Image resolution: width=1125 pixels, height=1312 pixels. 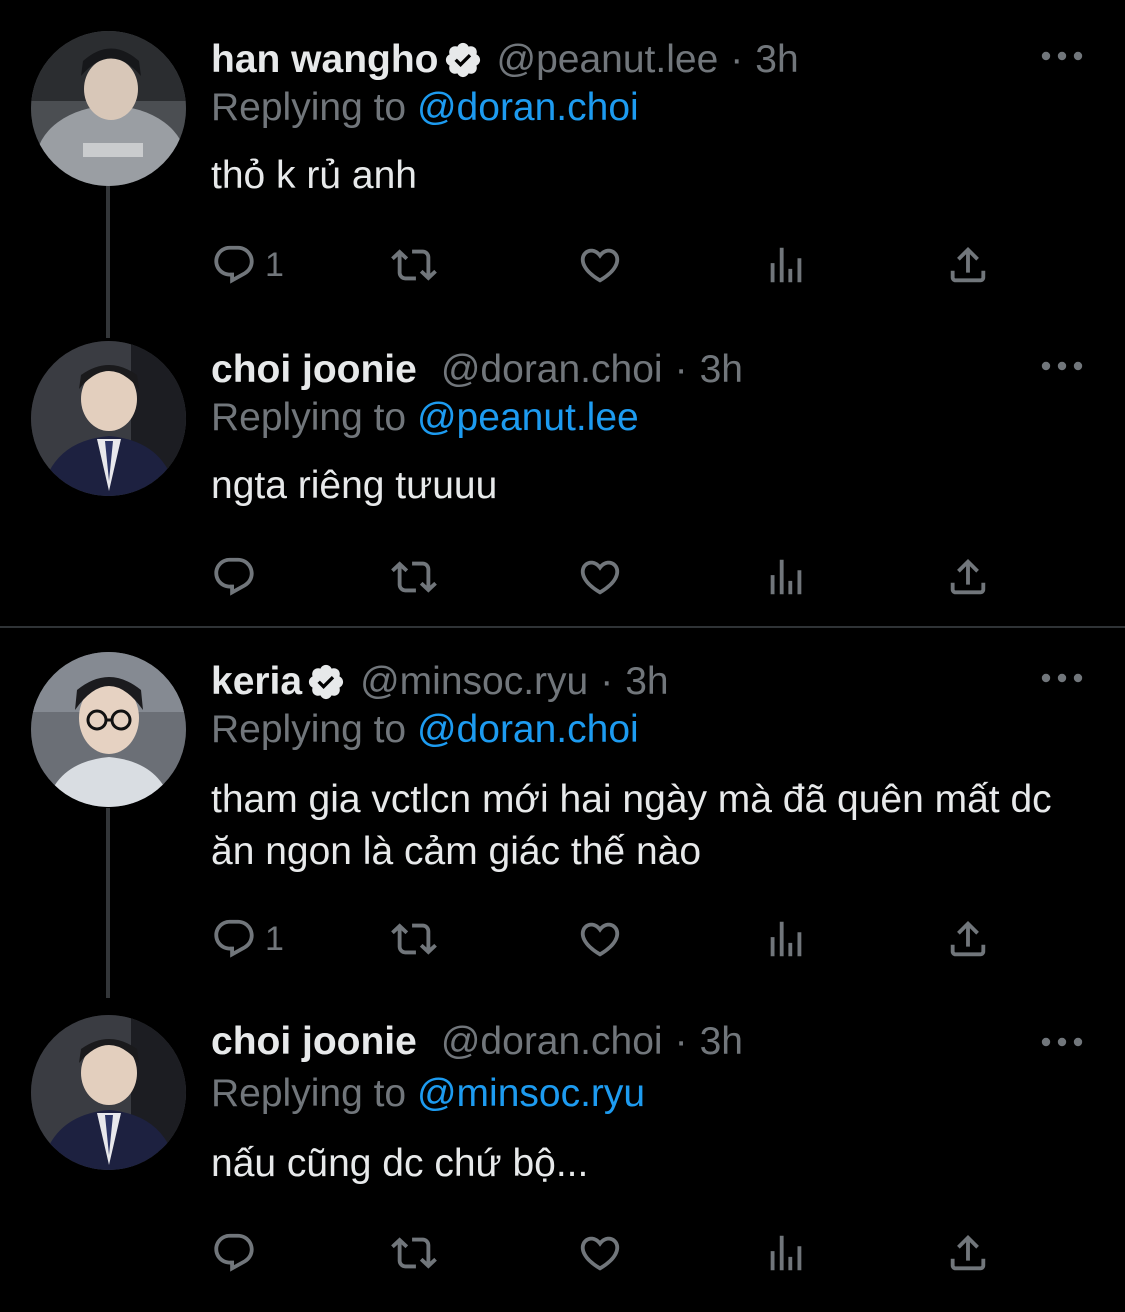 What do you see at coordinates (256, 682) in the screenshot?
I see `display-name: keria` at bounding box center [256, 682].